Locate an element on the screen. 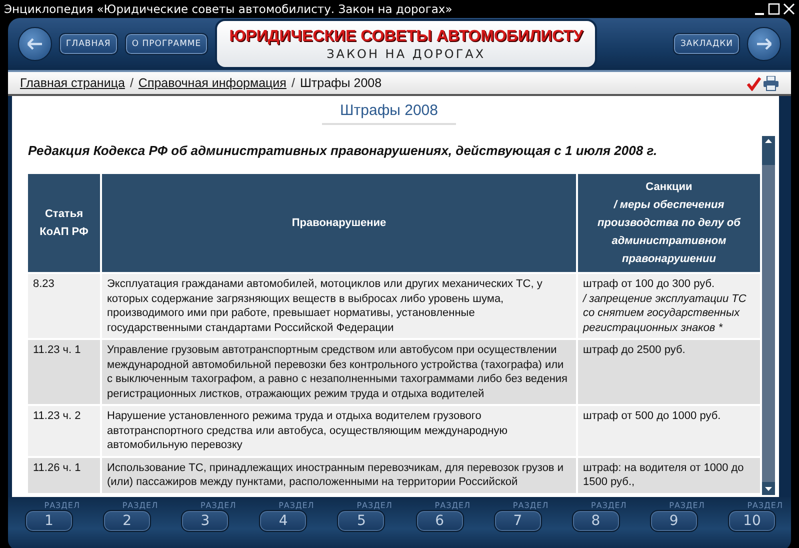 This screenshot has height=548, width=799. section-button: 5 is located at coordinates (361, 521).